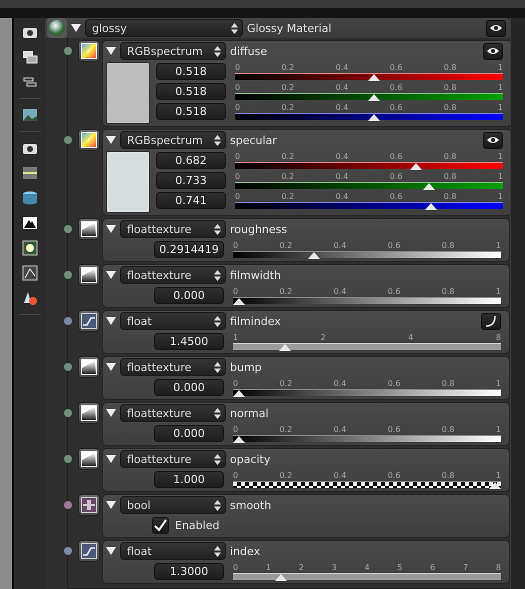 The width and height of the screenshot is (525, 589). What do you see at coordinates (450, 177) in the screenshot?
I see `tick-label: 0.8` at bounding box center [450, 177].